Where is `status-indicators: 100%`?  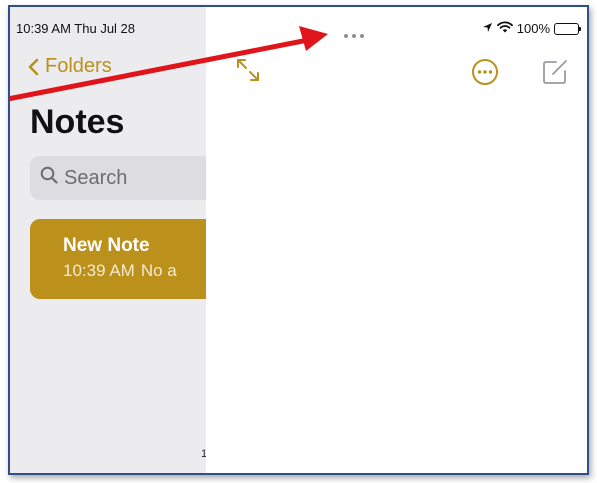
status-indicators: 100% is located at coordinates (531, 28).